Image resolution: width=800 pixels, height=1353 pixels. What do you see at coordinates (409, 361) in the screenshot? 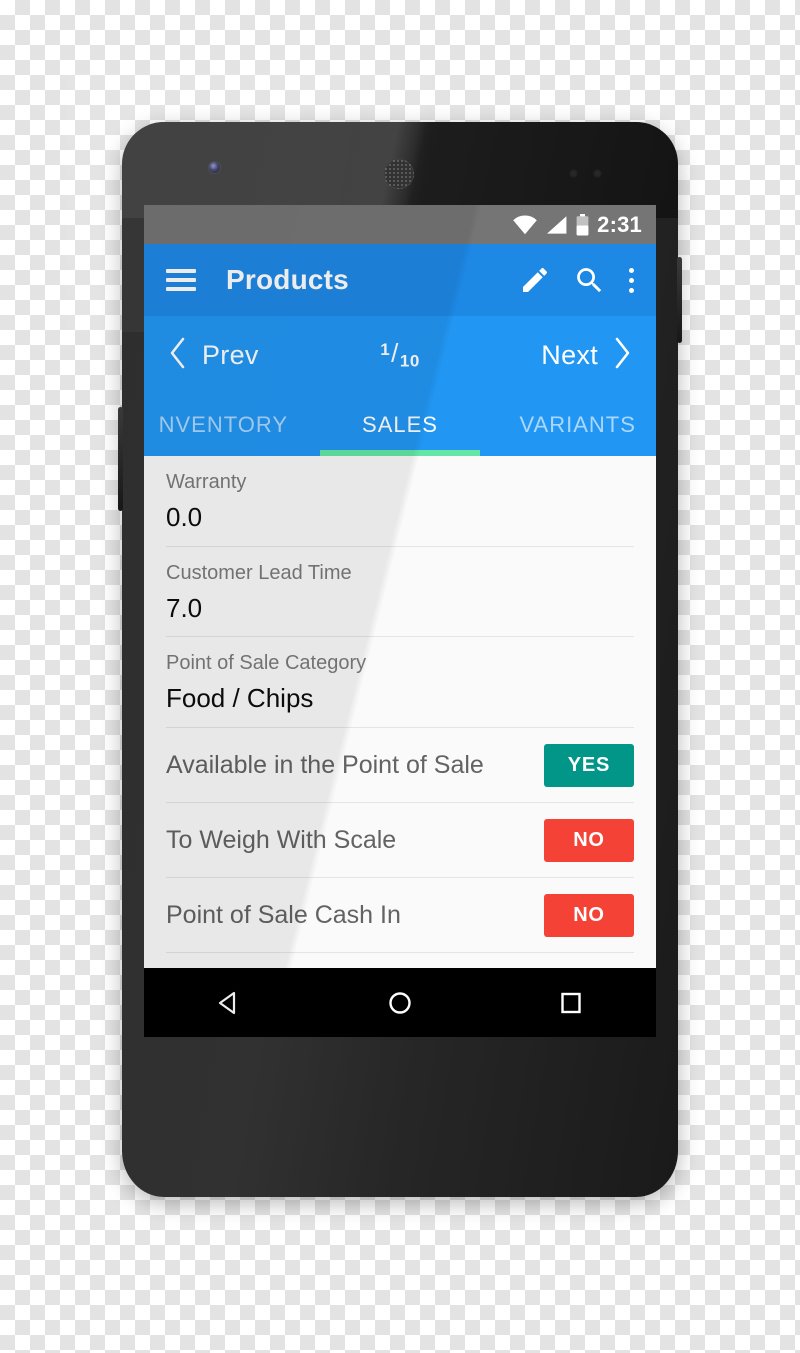
I see `page-total: 10` at bounding box center [409, 361].